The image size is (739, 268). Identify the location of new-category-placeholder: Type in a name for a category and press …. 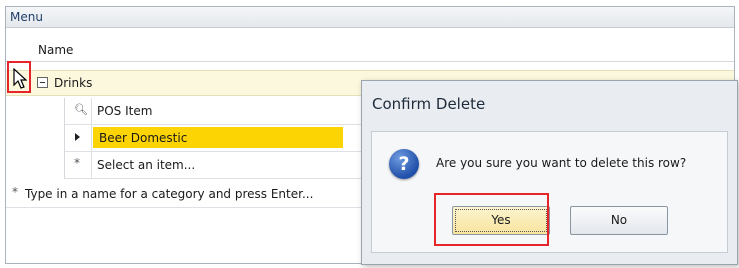
(169, 194).